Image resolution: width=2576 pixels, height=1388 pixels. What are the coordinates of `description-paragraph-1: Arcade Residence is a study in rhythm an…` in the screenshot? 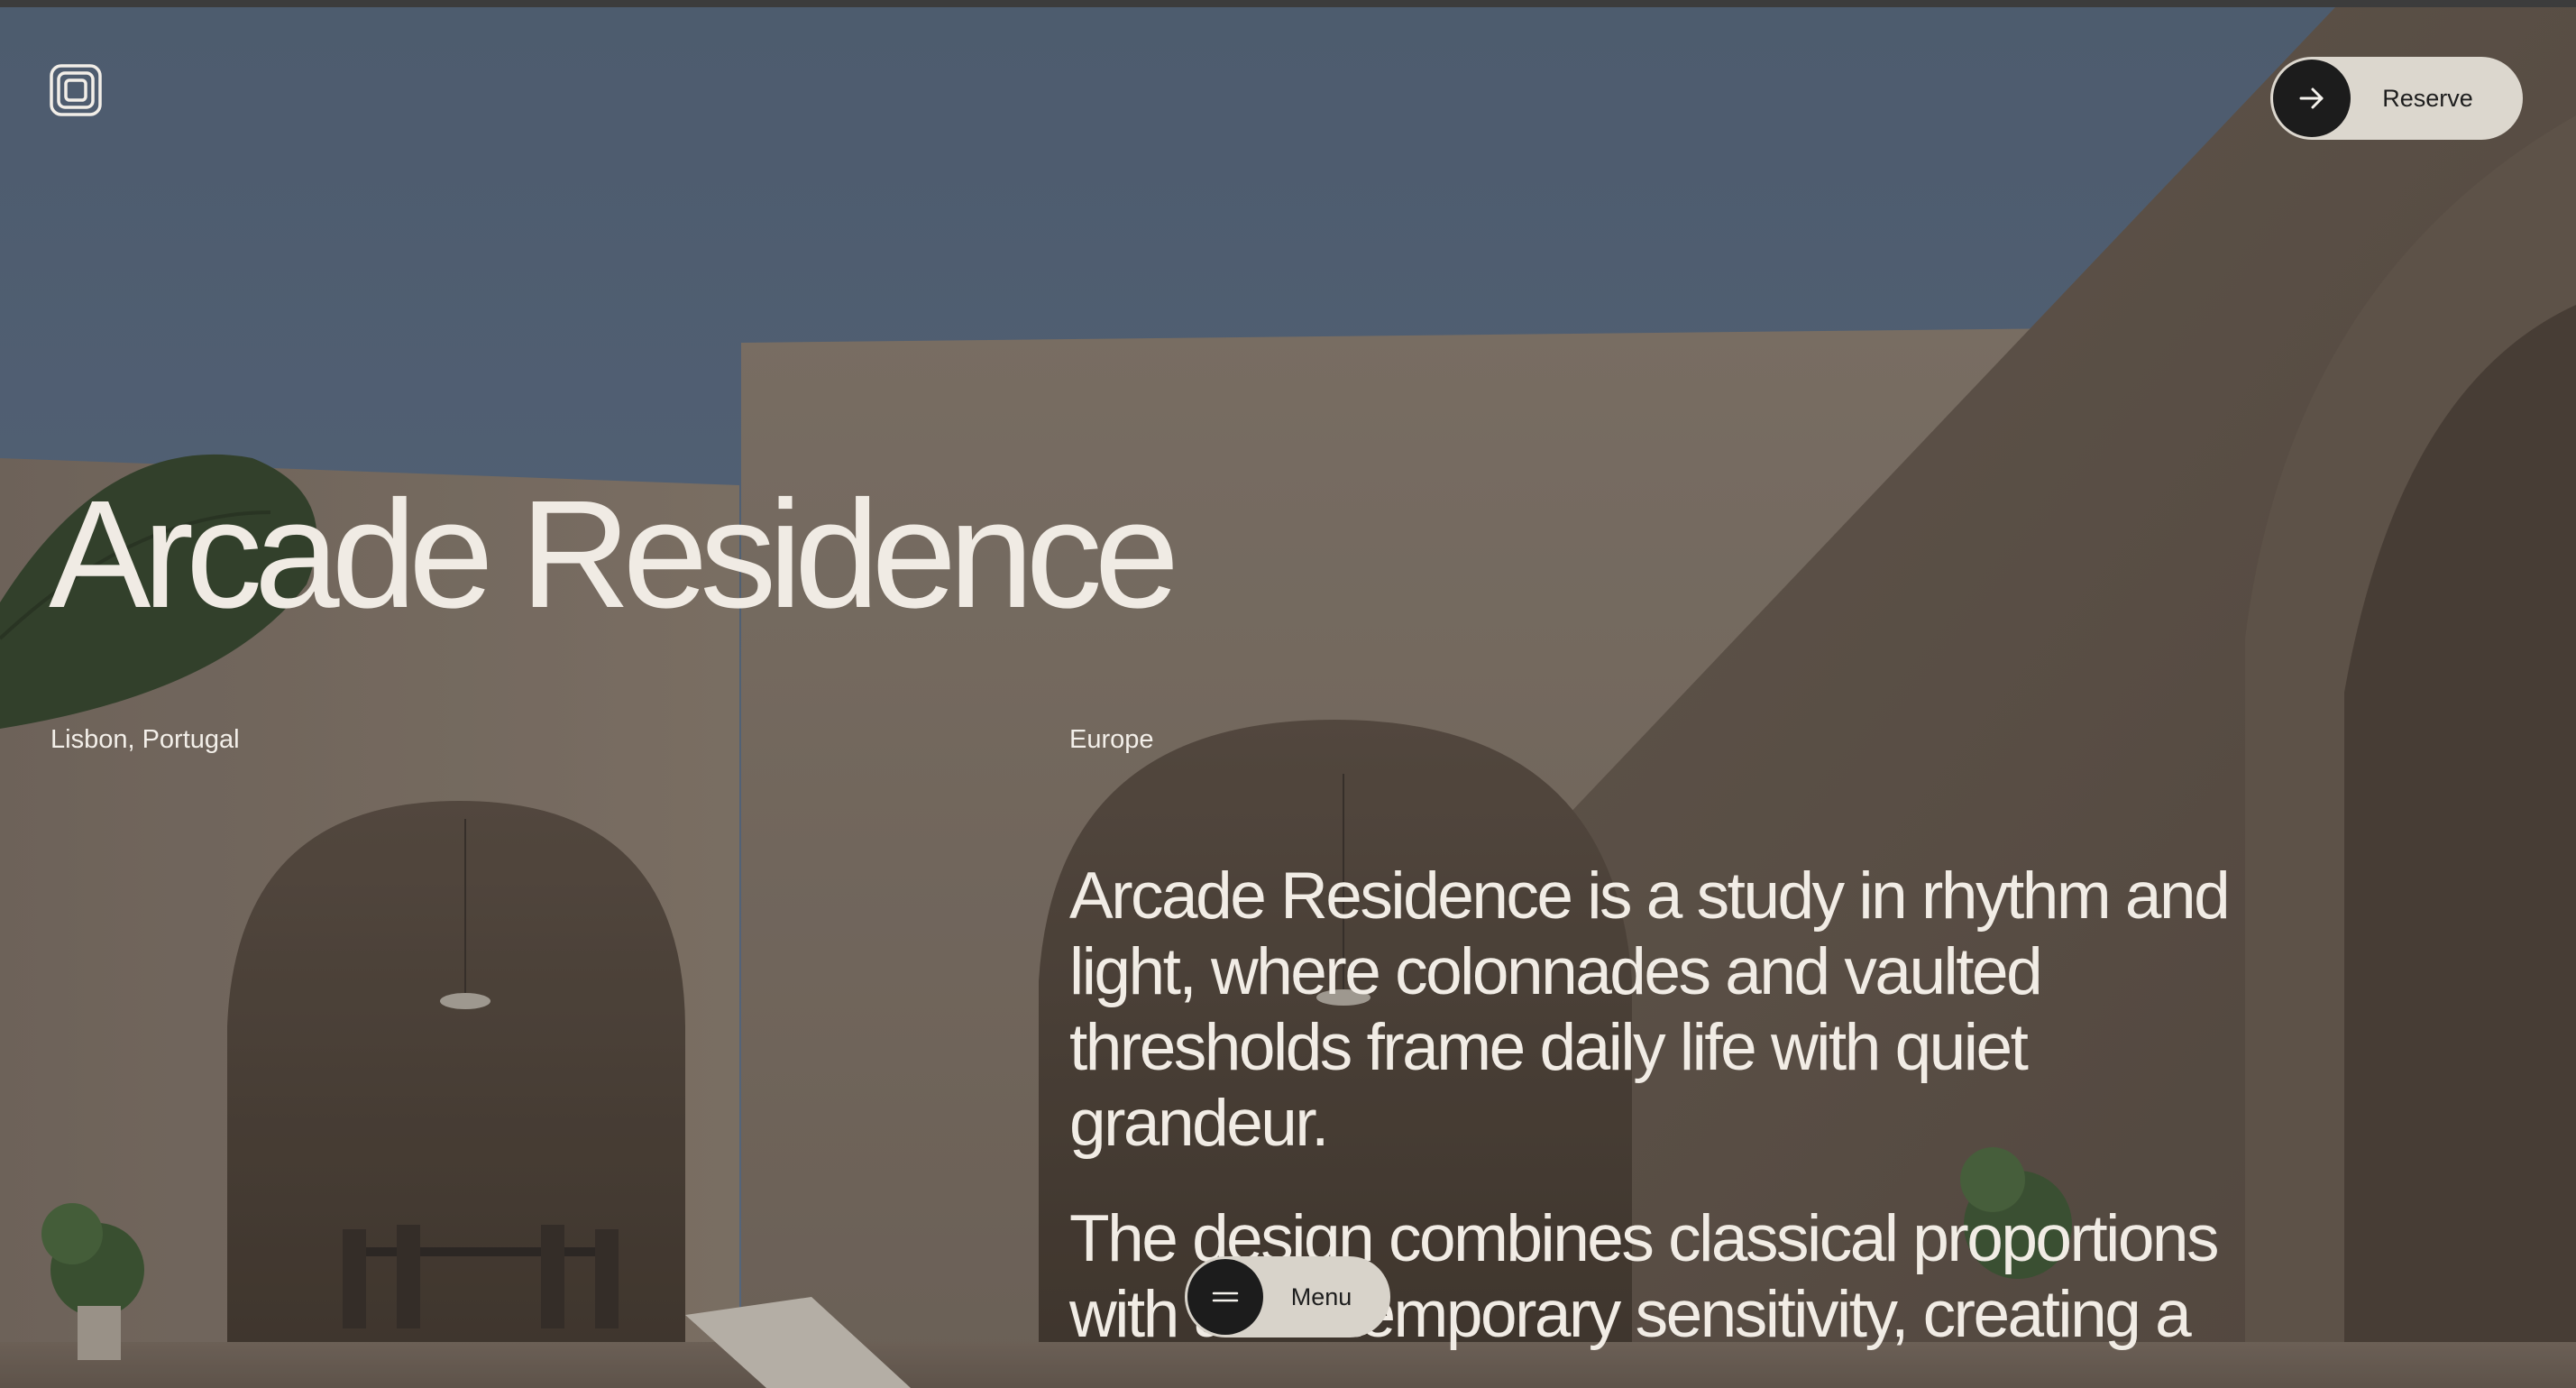 It's located at (1650, 1009).